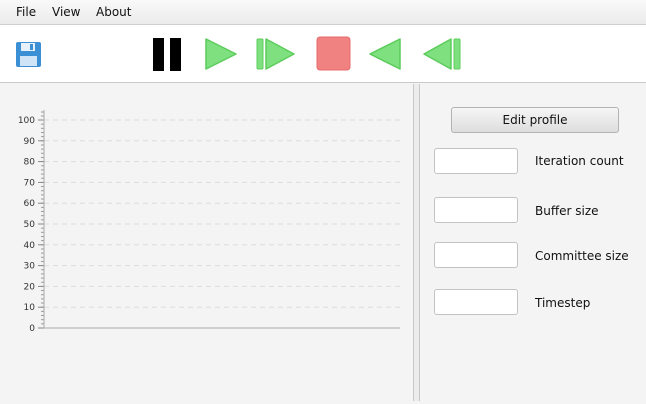 Image resolution: width=646 pixels, height=404 pixels. What do you see at coordinates (476, 302) in the screenshot?
I see `timestep-field` at bounding box center [476, 302].